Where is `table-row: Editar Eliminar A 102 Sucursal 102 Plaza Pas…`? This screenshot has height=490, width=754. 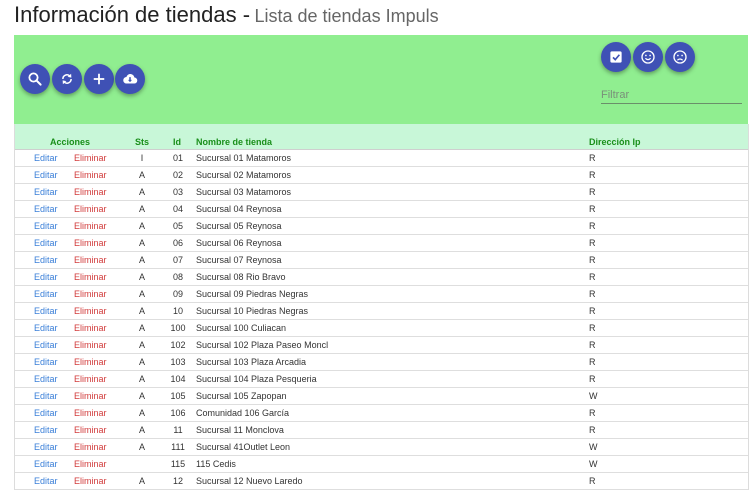
table-row: Editar Eliminar A 102 Sucursal 102 Plaza Pas… is located at coordinates (381, 345).